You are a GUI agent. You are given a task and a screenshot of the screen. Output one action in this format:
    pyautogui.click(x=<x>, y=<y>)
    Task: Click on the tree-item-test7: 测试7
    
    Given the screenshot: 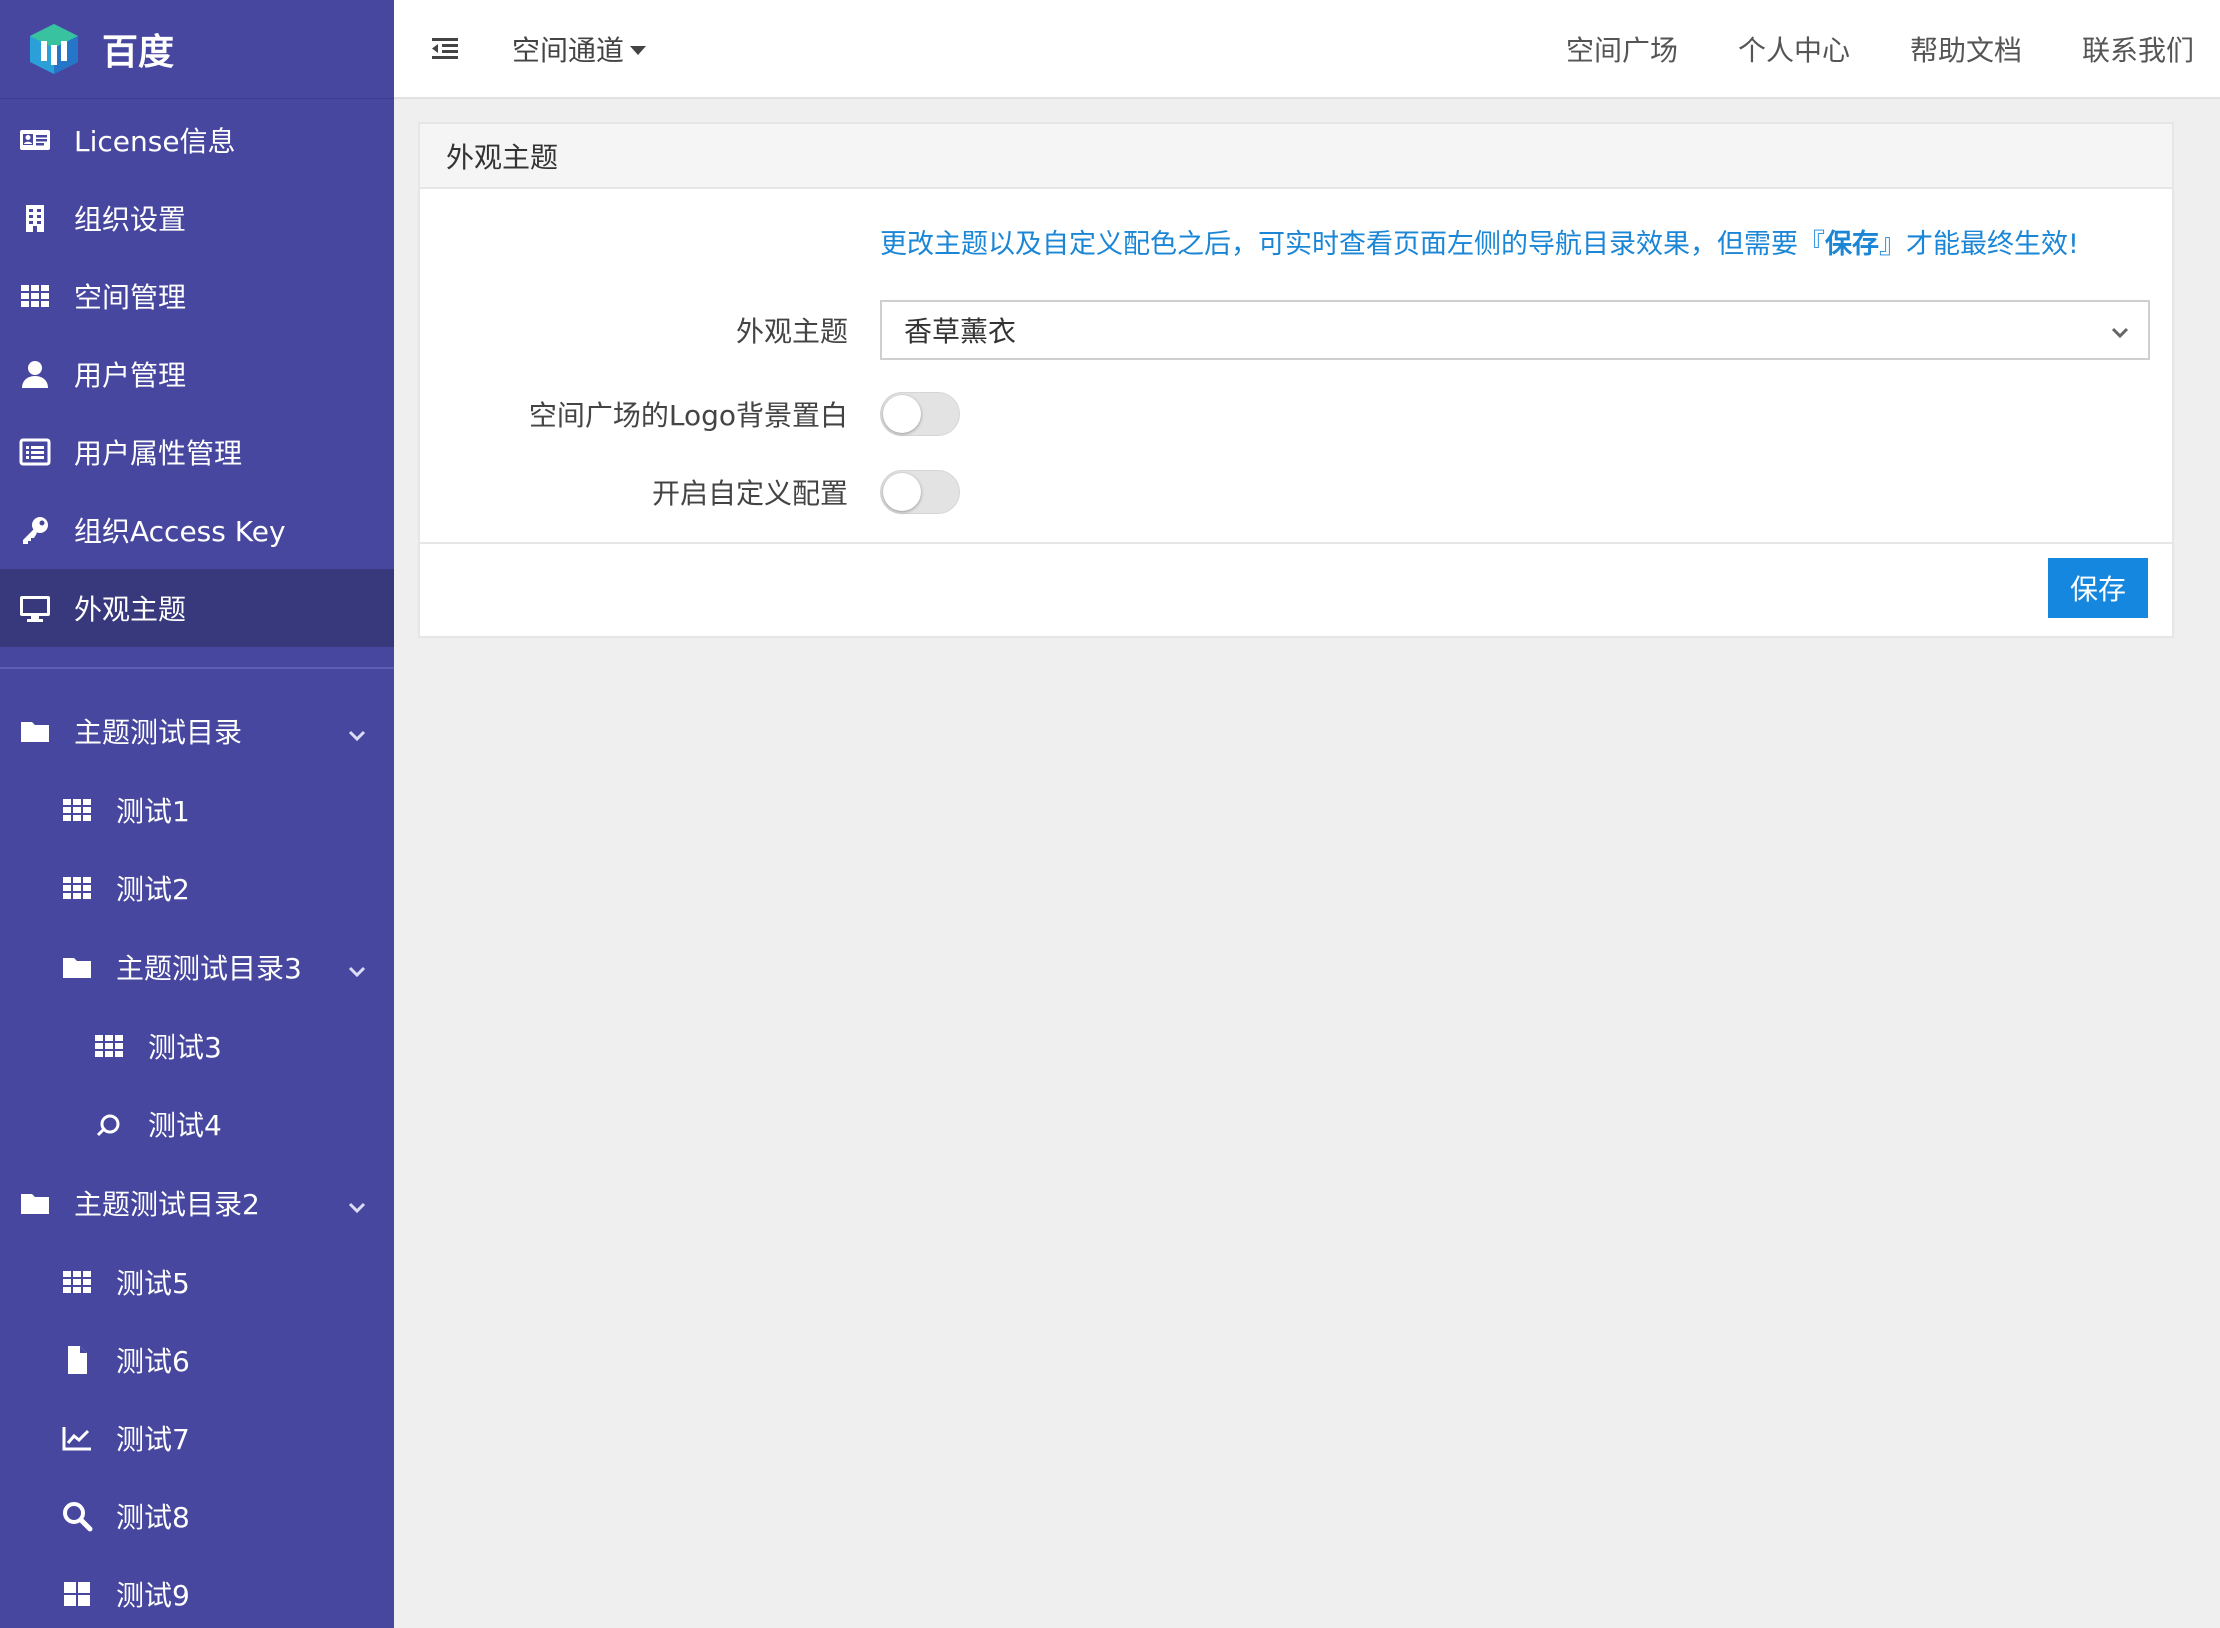 What is the action you would take?
    pyautogui.click(x=197, y=1438)
    